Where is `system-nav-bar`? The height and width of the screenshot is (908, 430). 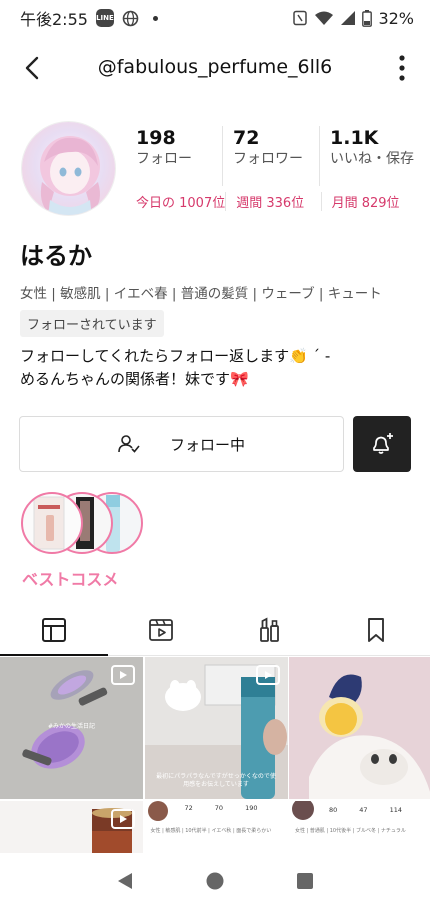
system-nav-bar is located at coordinates (215, 880).